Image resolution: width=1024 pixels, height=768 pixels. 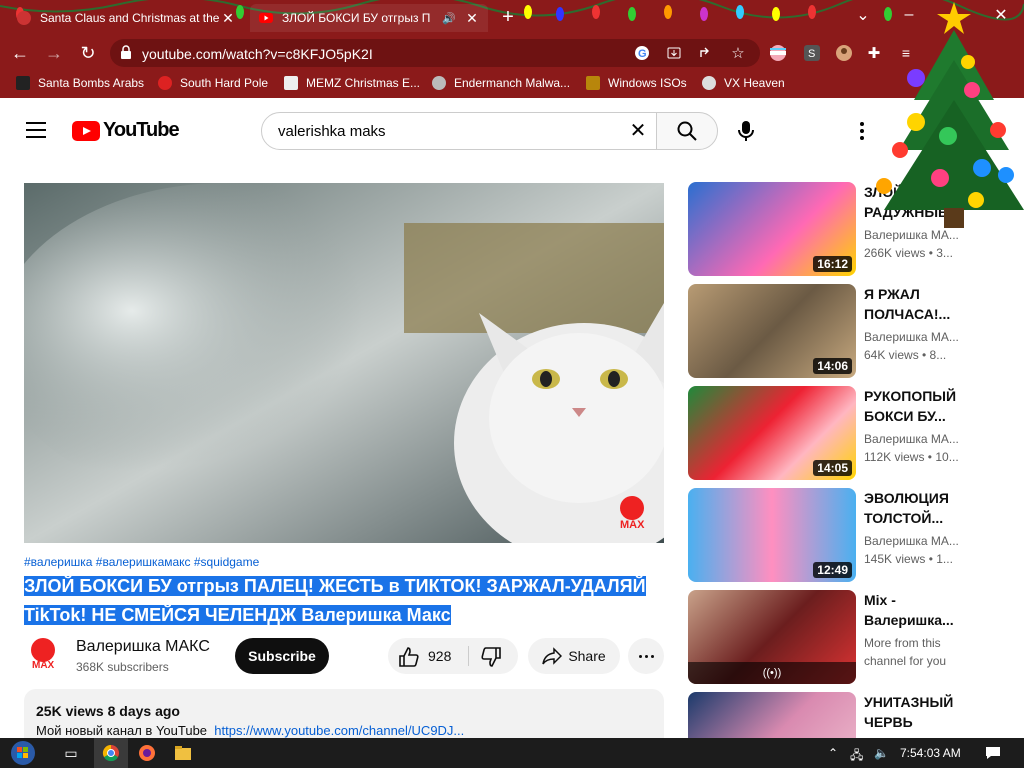 I want to click on tab-search-icon: ⌄, so click(x=863, y=15).